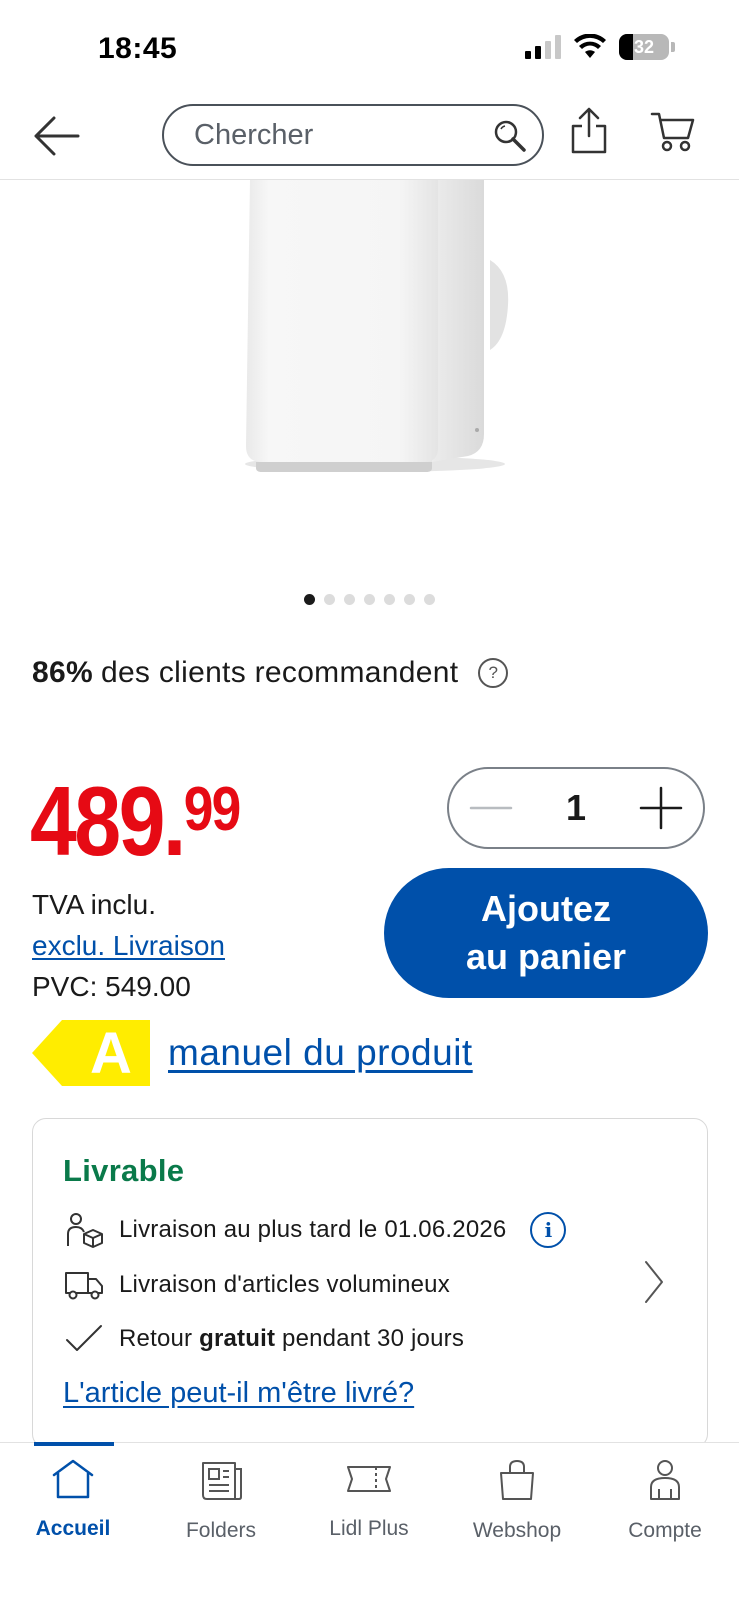  Describe the element at coordinates (589, 130) in the screenshot. I see `share-icon` at that location.